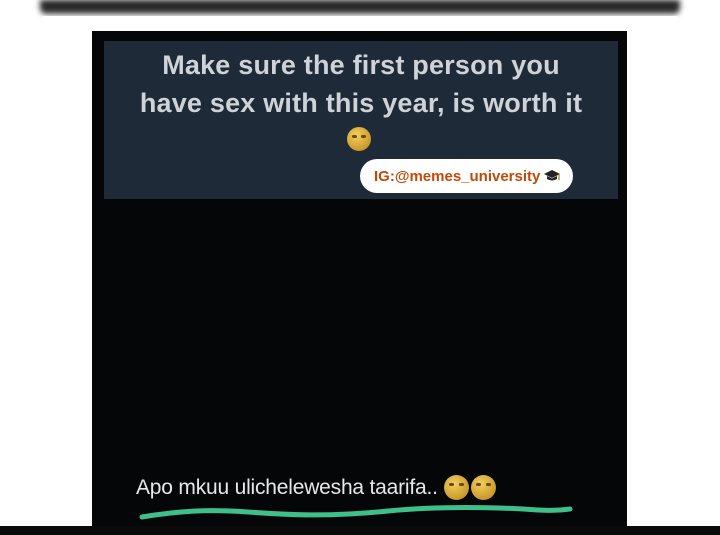 This screenshot has width=720, height=535. I want to click on caption-line-2: have sex with this year, is worth it, so click(361, 103).